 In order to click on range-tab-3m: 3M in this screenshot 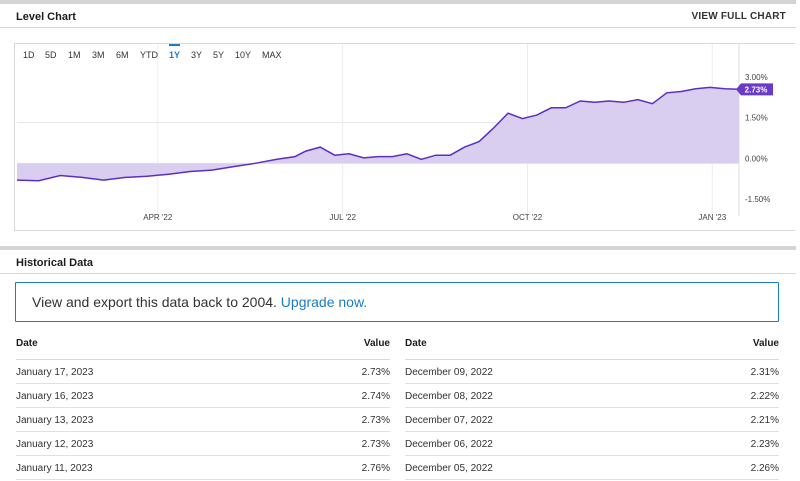, I will do `click(98, 55)`.